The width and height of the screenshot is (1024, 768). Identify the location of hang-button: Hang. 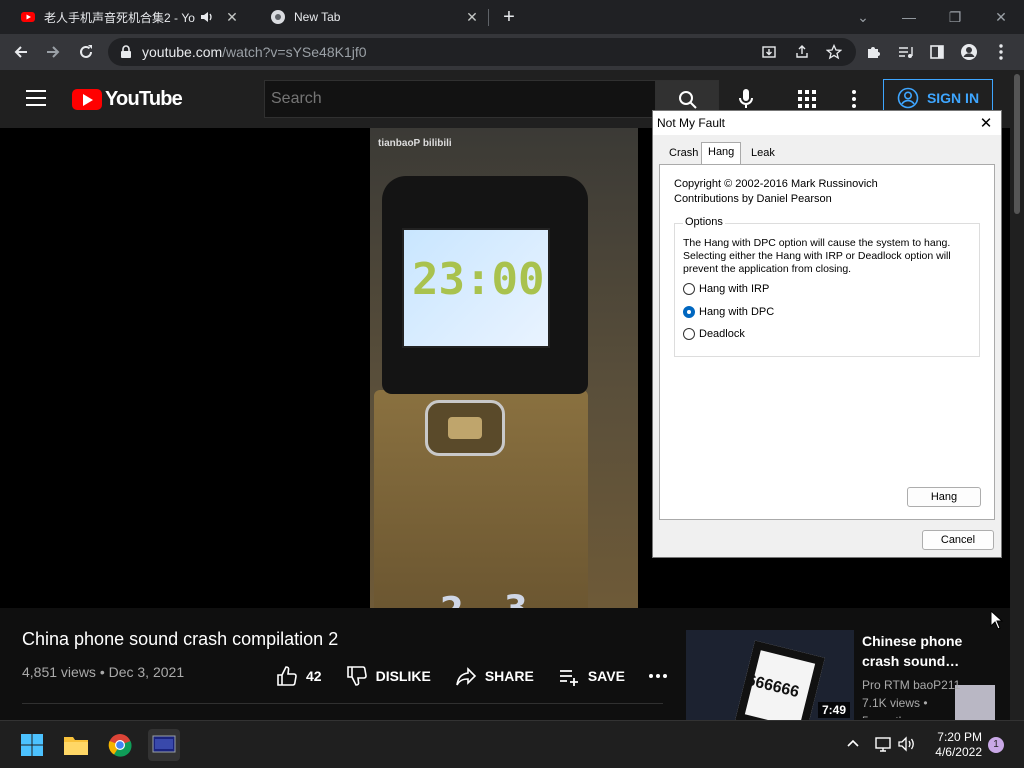
(944, 497).